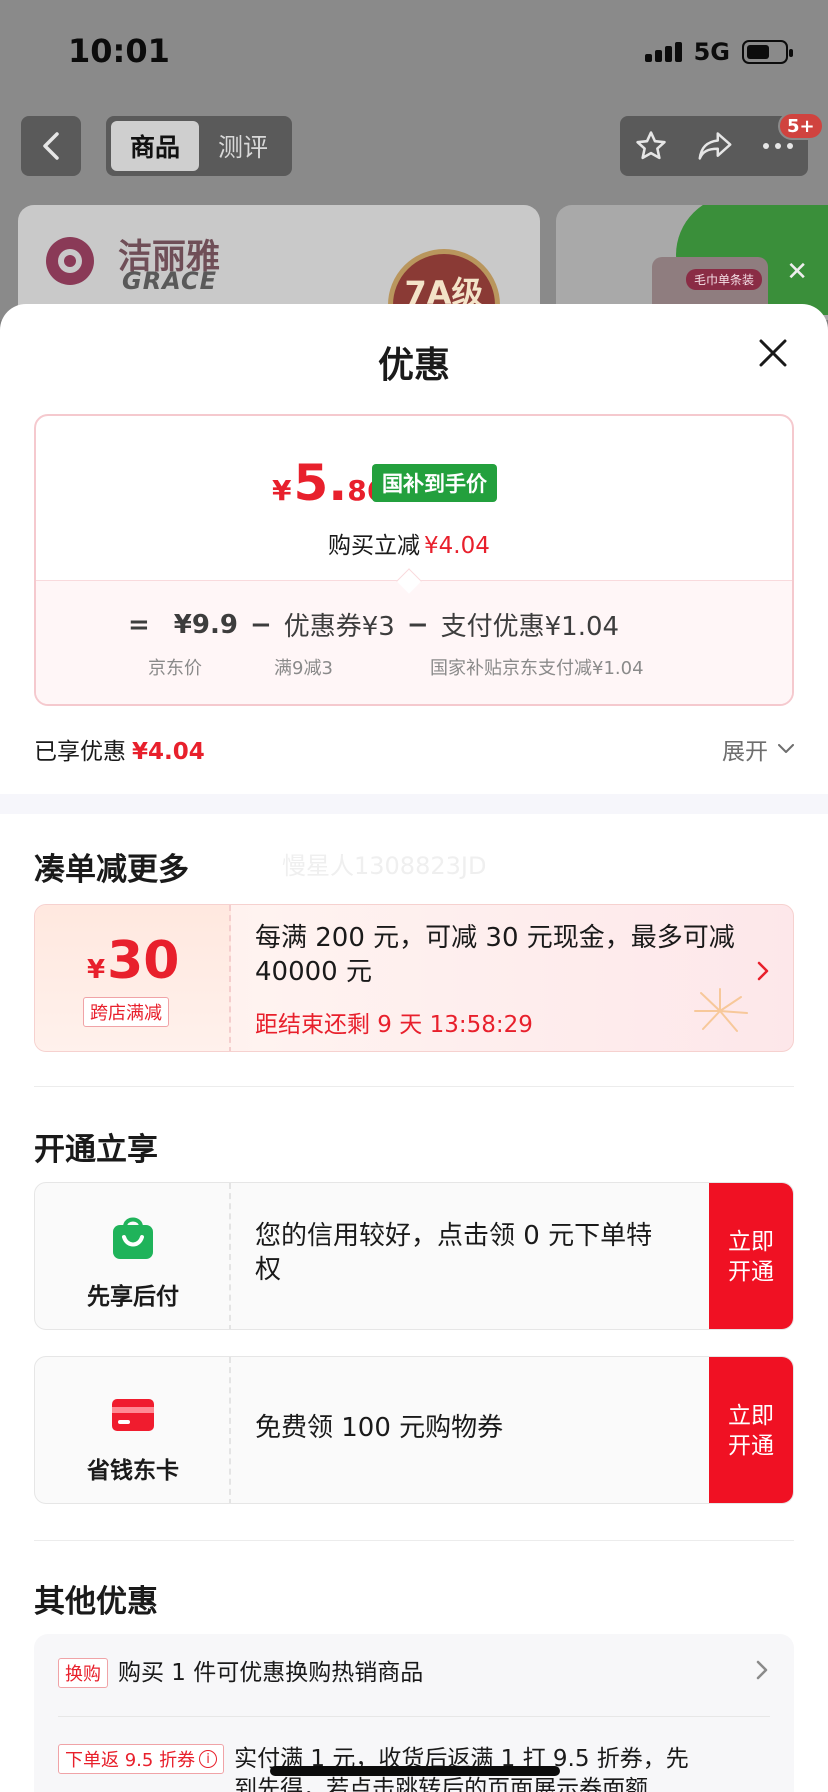  I want to click on enjoyed-discount: 已享优惠 ¥4.04, so click(119, 749).